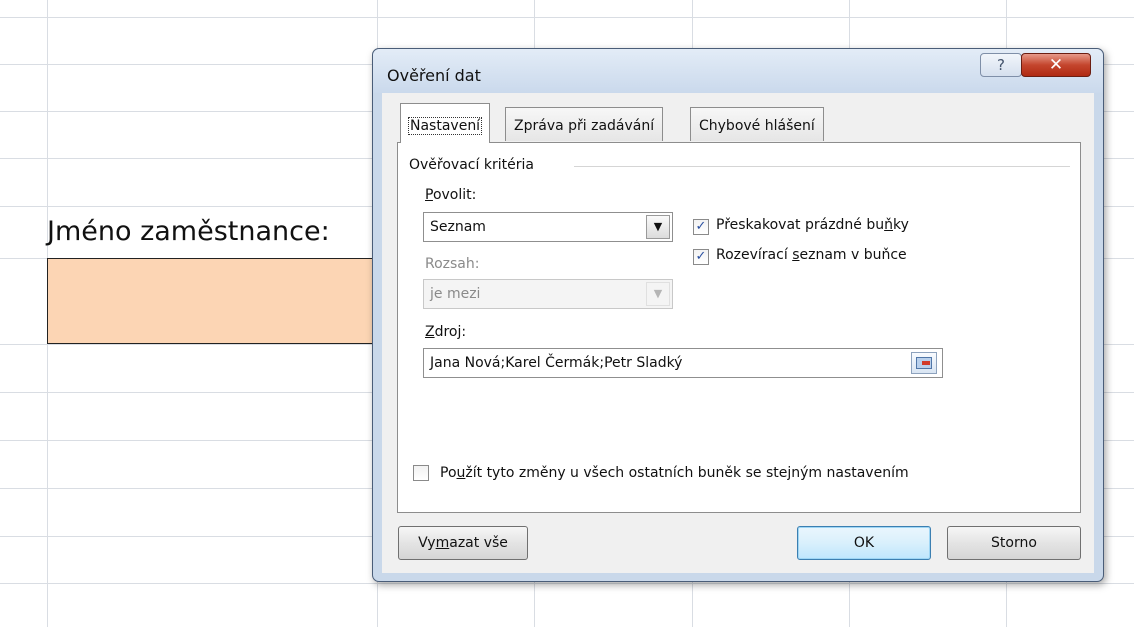 The height and width of the screenshot is (627, 1134). Describe the element at coordinates (888, 225) in the screenshot. I see `label-key: ň` at that location.